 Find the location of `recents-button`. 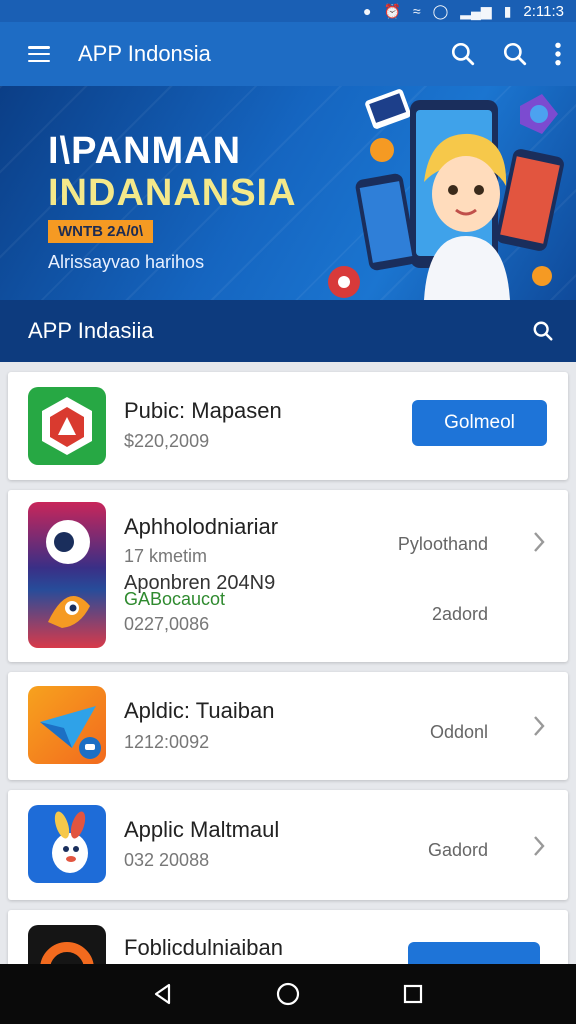

recents-button is located at coordinates (413, 994).